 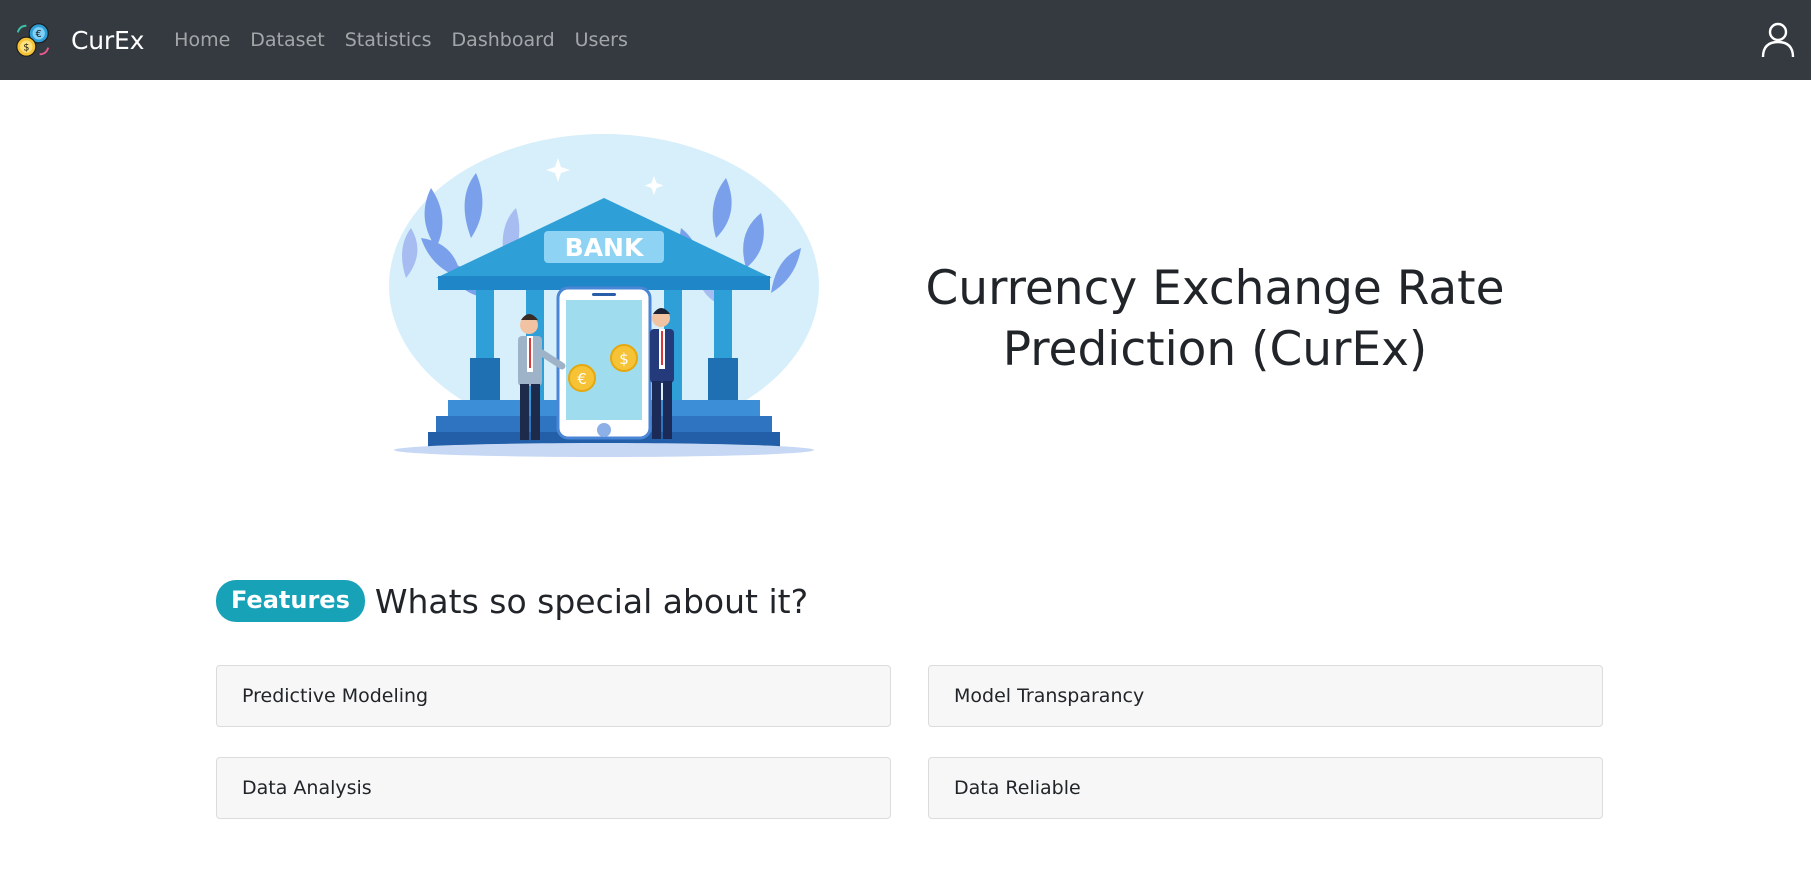 What do you see at coordinates (591, 601) in the screenshot?
I see `features-heading-text: Whats so special about it?` at bounding box center [591, 601].